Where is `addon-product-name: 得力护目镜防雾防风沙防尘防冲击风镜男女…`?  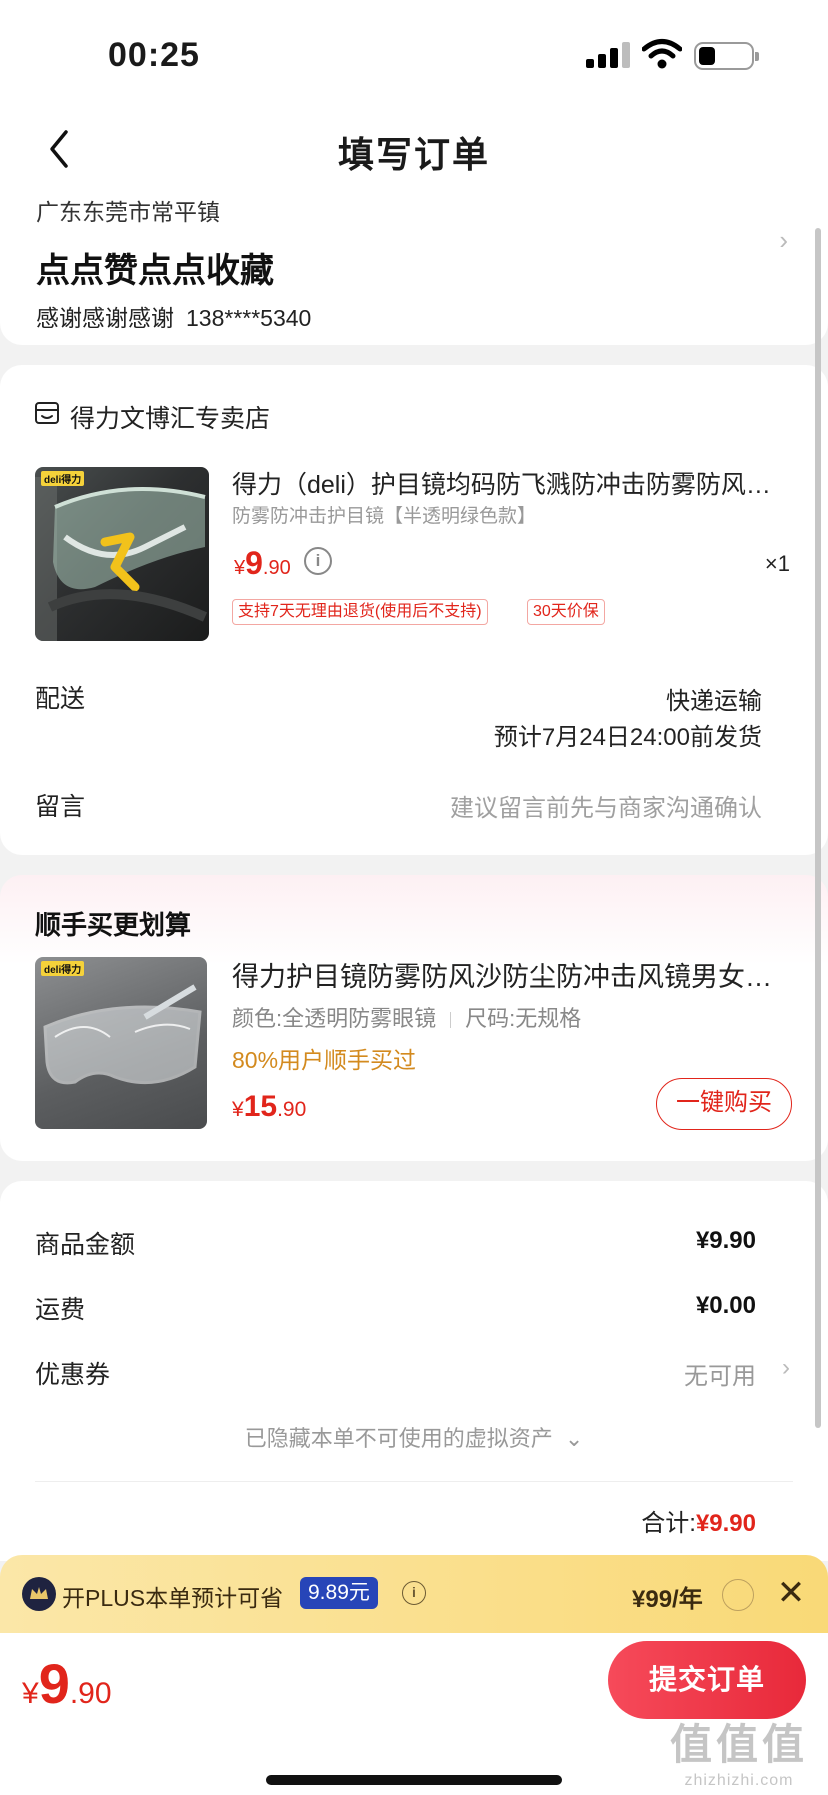
addon-product-name: 得力护目镜防雾防风沙防尘防冲击风镜男女… is located at coordinates (512, 974).